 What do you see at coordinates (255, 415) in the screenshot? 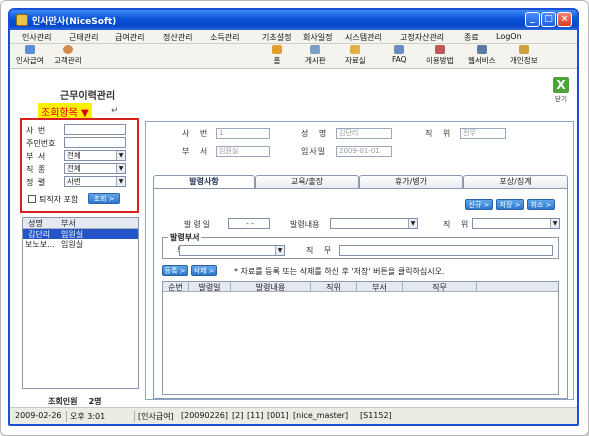
I see `status-code2: [11]` at bounding box center [255, 415].